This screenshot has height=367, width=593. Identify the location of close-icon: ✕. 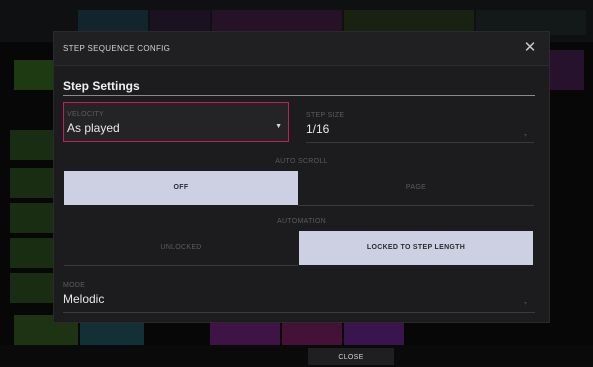
(530, 48).